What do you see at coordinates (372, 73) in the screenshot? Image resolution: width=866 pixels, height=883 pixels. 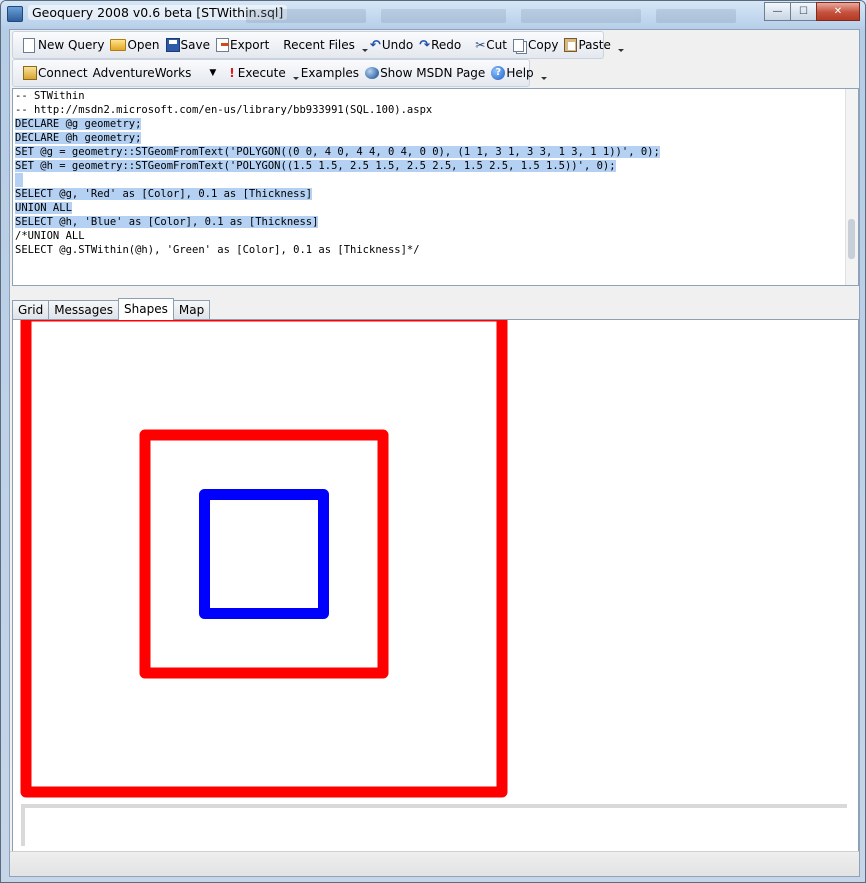 I see `msdn-globe-icon` at bounding box center [372, 73].